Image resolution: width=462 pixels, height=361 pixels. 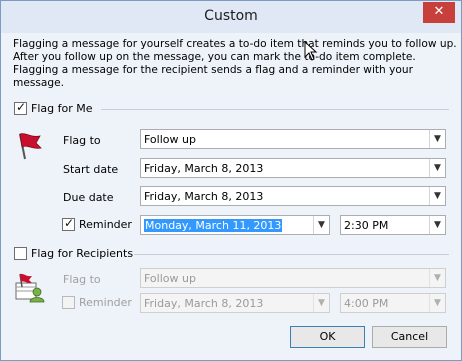 What do you see at coordinates (62, 108) in the screenshot?
I see `flag-for-me-label: Flag for Me` at bounding box center [62, 108].